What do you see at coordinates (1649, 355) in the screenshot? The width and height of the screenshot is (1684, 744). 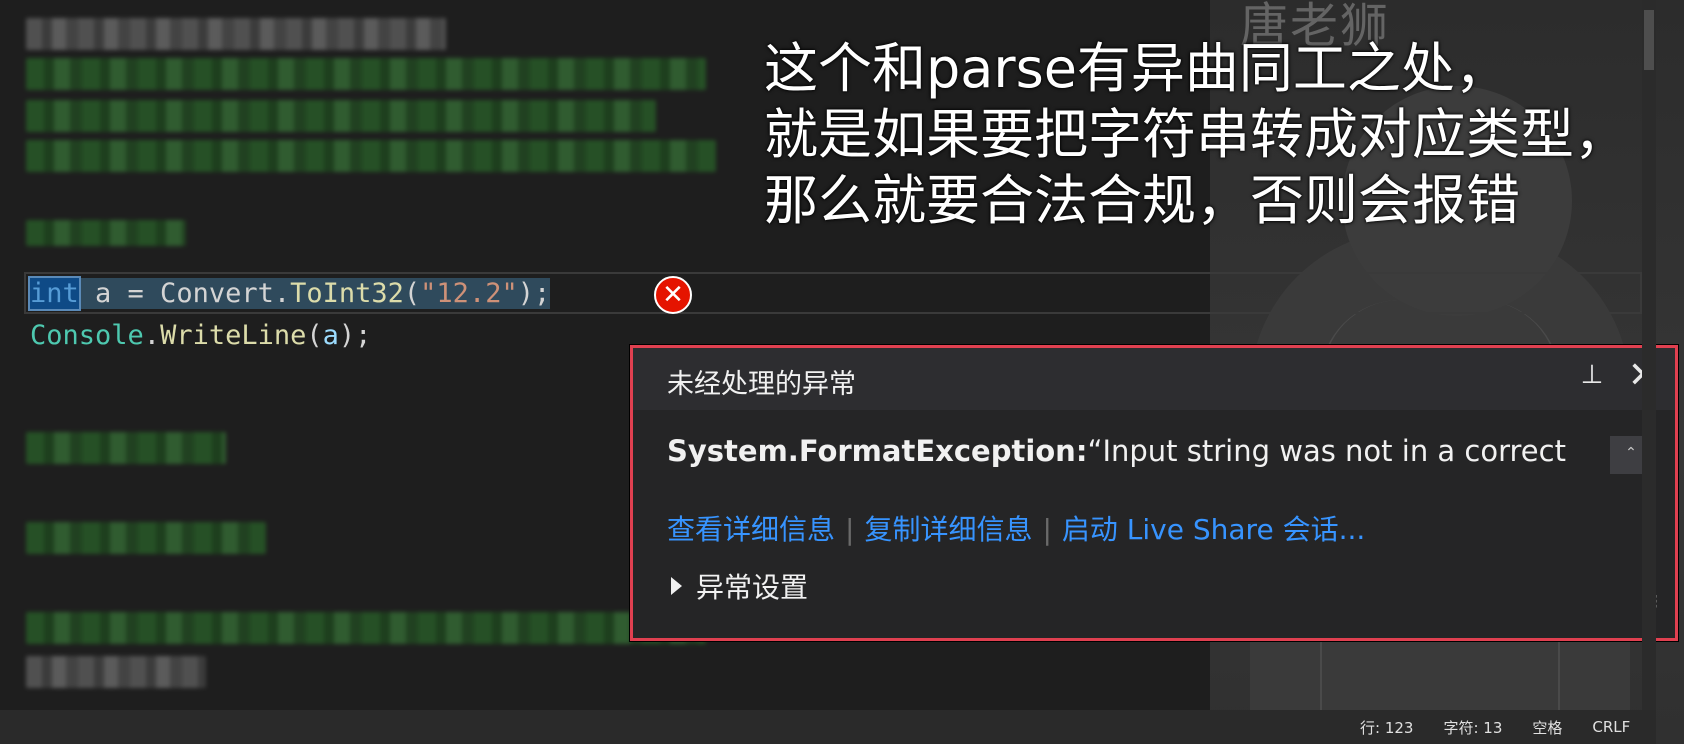 I see `vertical-scrollbar` at bounding box center [1649, 355].